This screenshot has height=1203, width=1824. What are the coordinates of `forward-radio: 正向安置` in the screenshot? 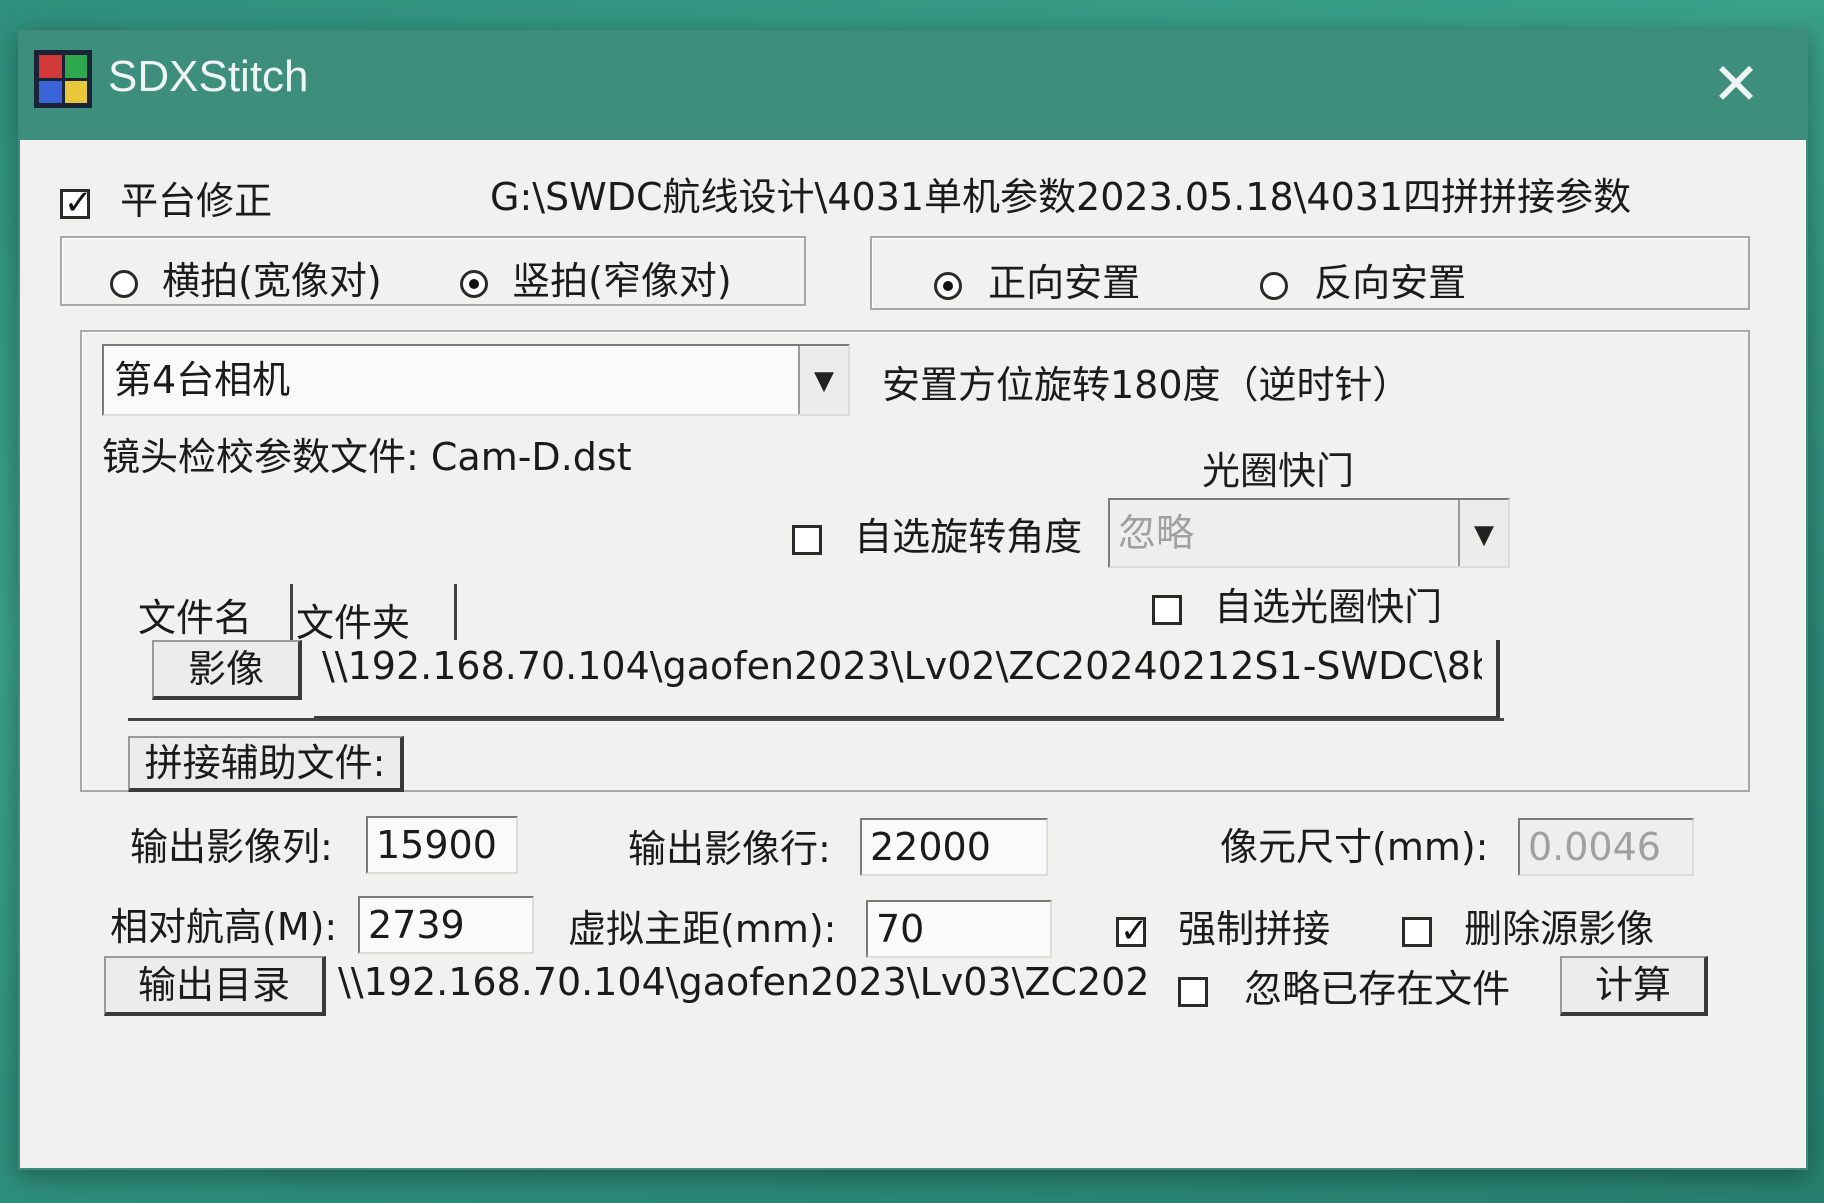 It's located at (1037, 279).